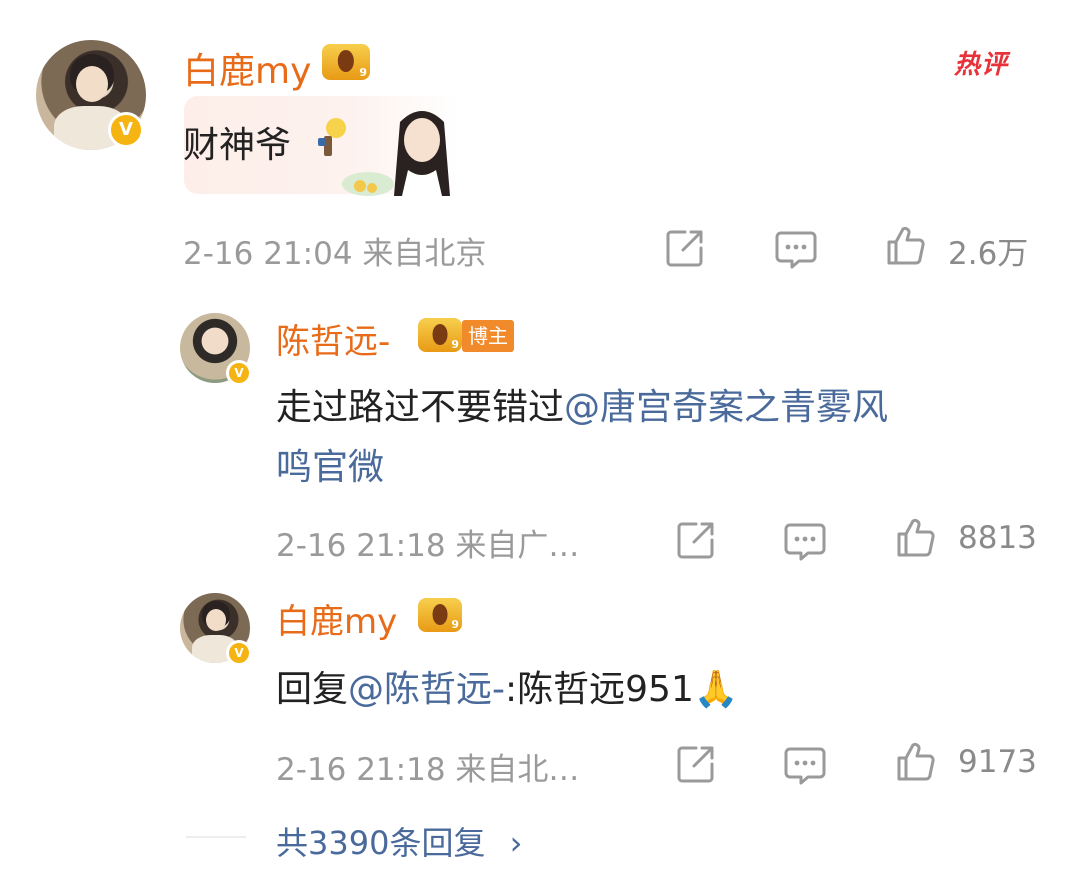 The height and width of the screenshot is (891, 1070). What do you see at coordinates (420, 407) in the screenshot?
I see `reply-text: 走过路过不要错过` at bounding box center [420, 407].